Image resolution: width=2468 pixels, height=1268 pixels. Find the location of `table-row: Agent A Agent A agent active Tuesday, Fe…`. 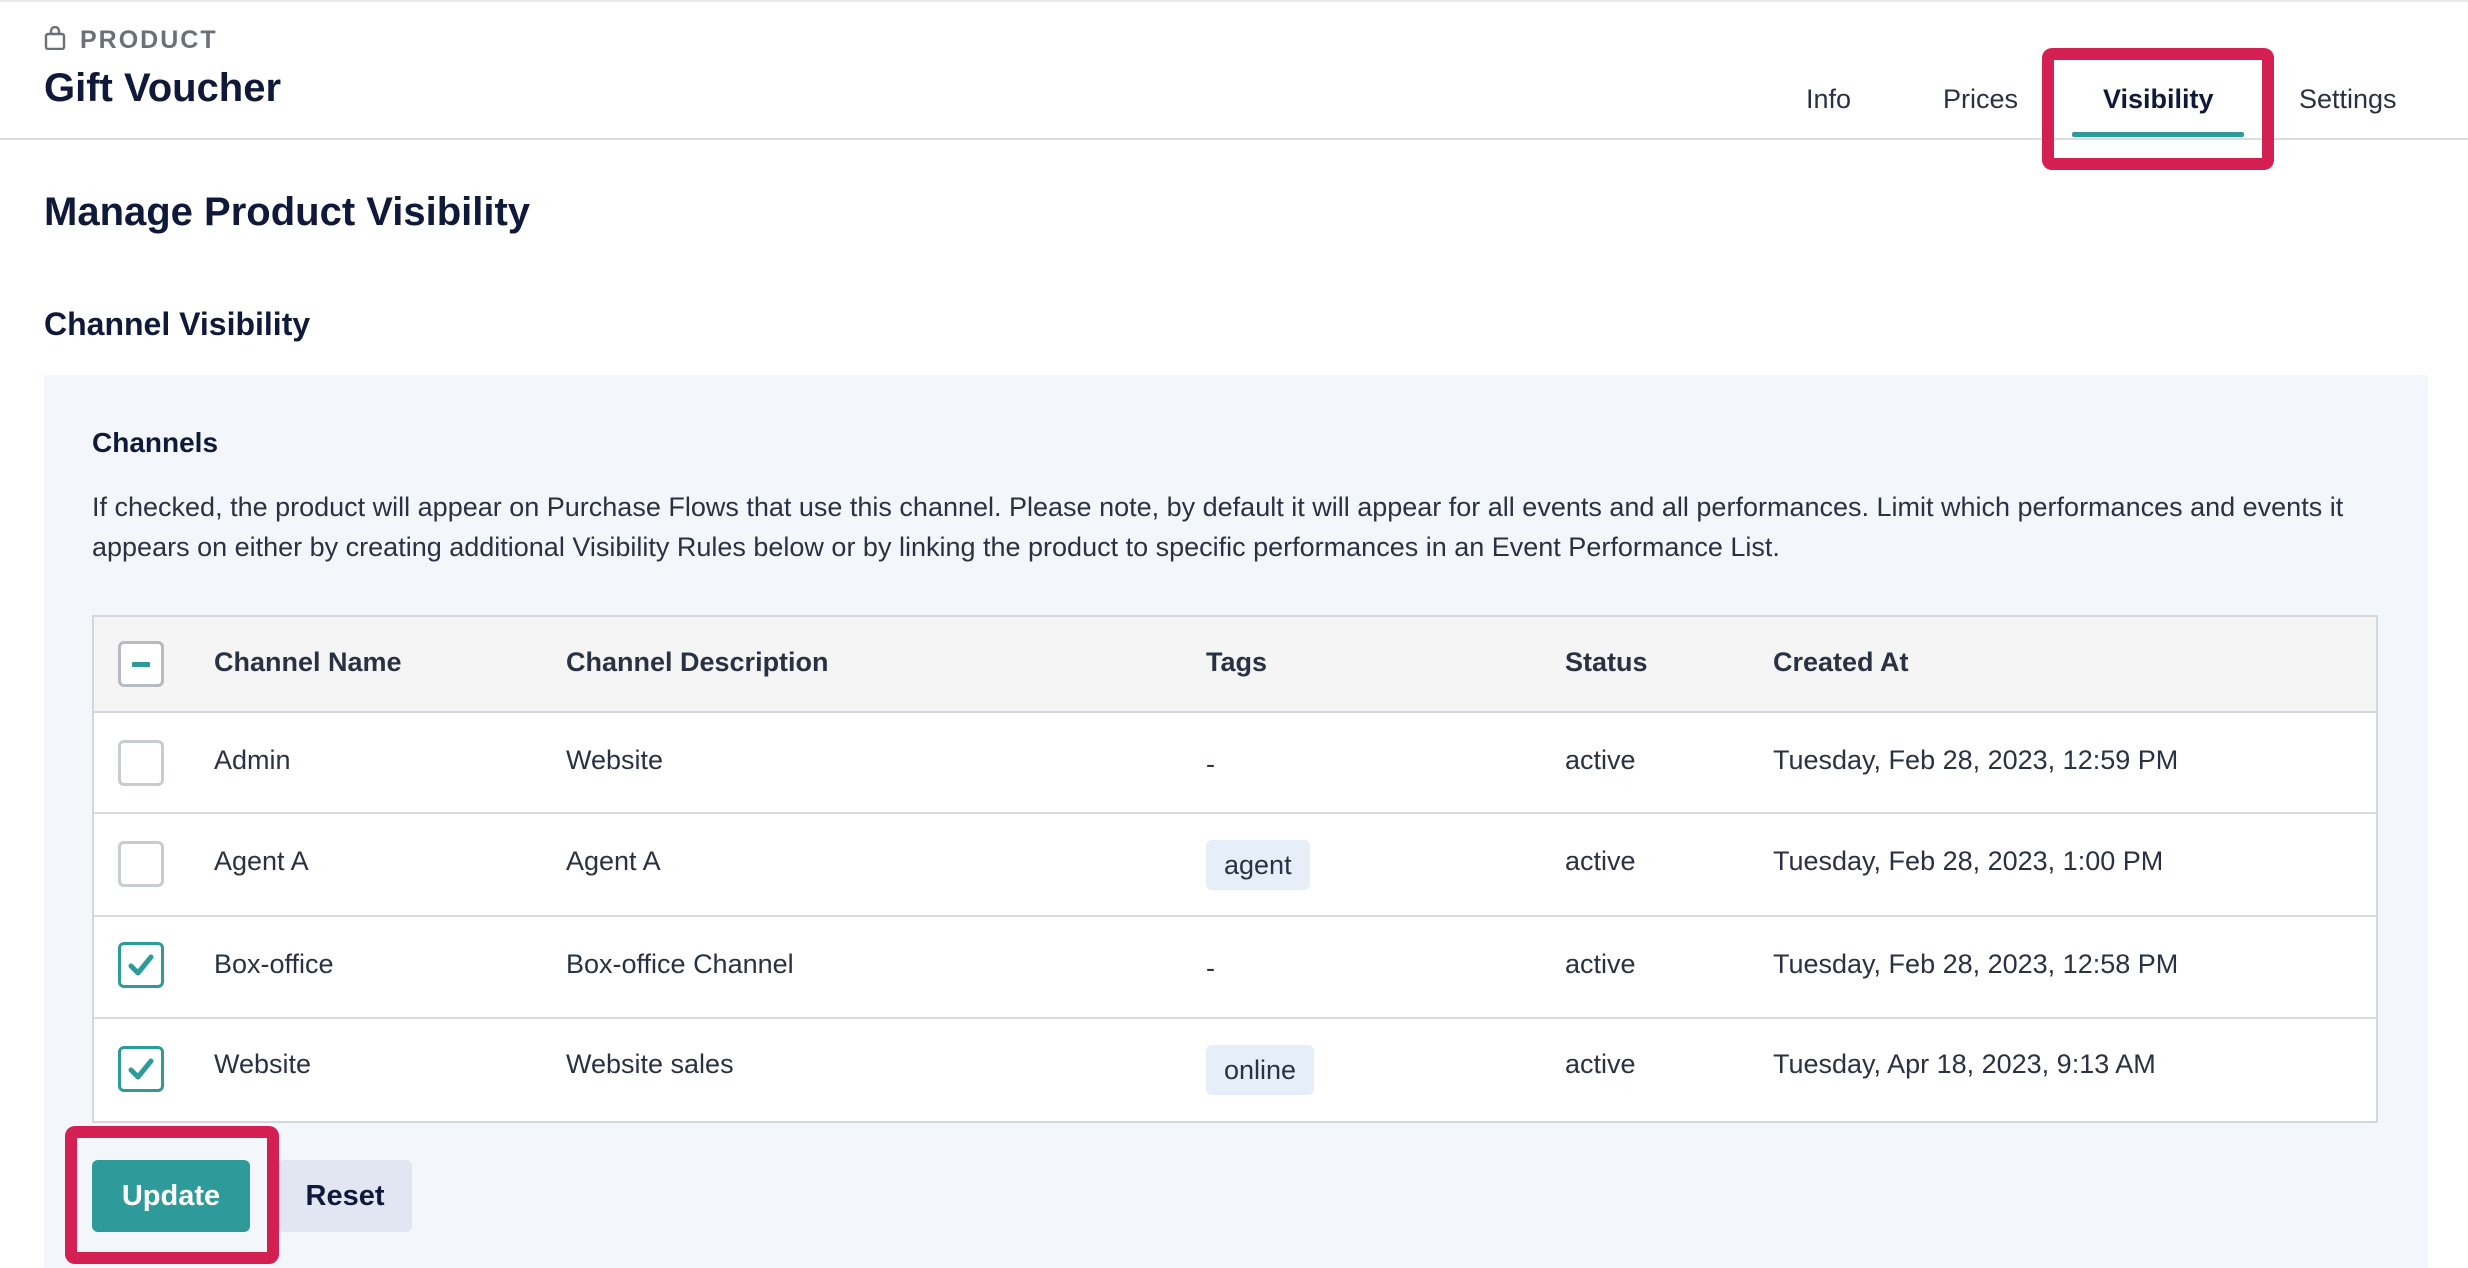

table-row: Agent A Agent A agent active Tuesday, Fe… is located at coordinates (1235, 865).